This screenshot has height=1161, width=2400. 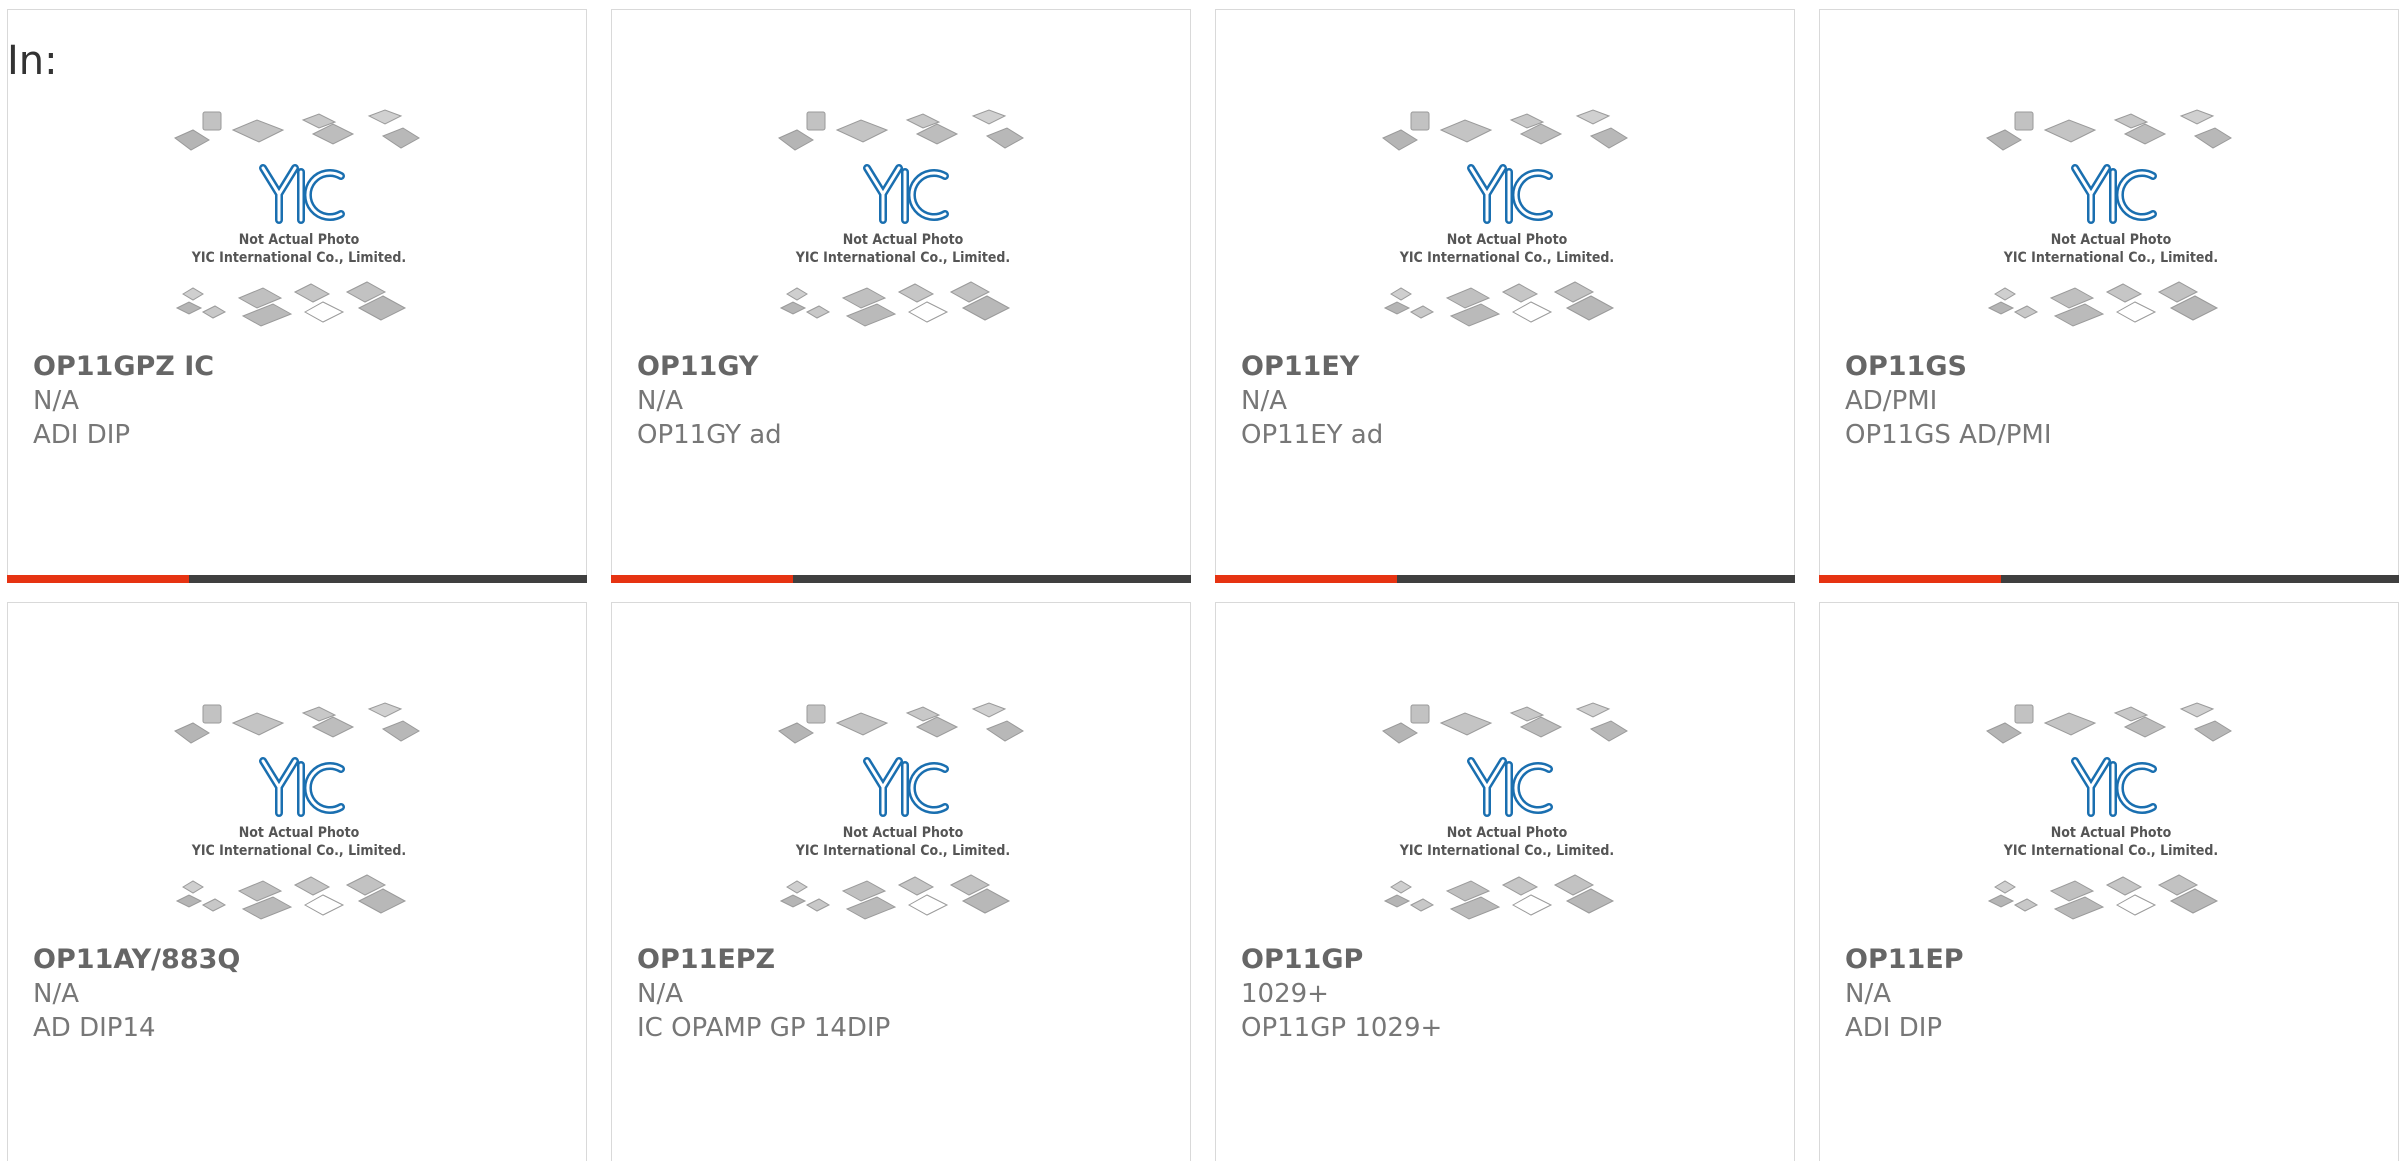 What do you see at coordinates (136, 994) in the screenshot?
I see `product-info: OP11AY/883Q N/A AD DIP14` at bounding box center [136, 994].